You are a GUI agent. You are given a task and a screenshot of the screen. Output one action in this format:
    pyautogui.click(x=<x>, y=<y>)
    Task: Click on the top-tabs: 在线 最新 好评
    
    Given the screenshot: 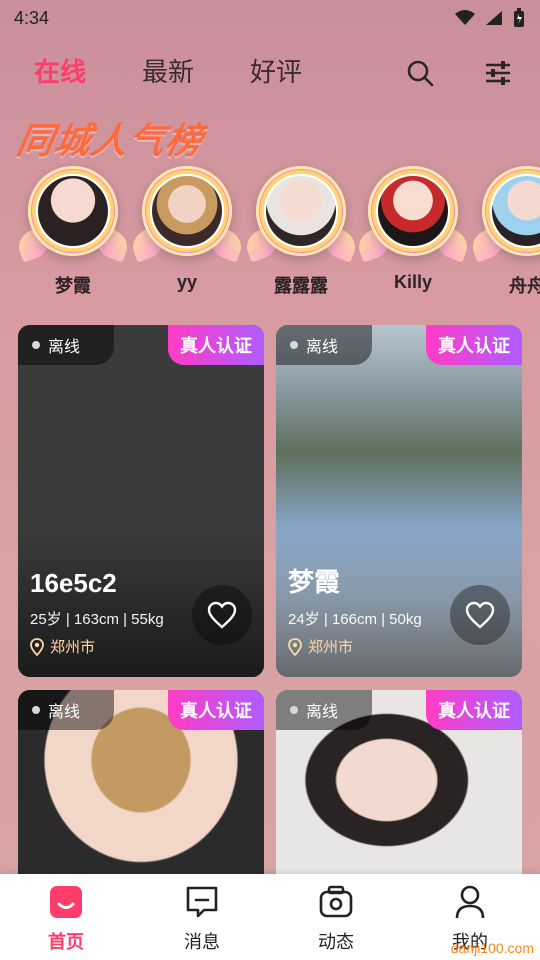 What is the action you would take?
    pyautogui.click(x=270, y=74)
    